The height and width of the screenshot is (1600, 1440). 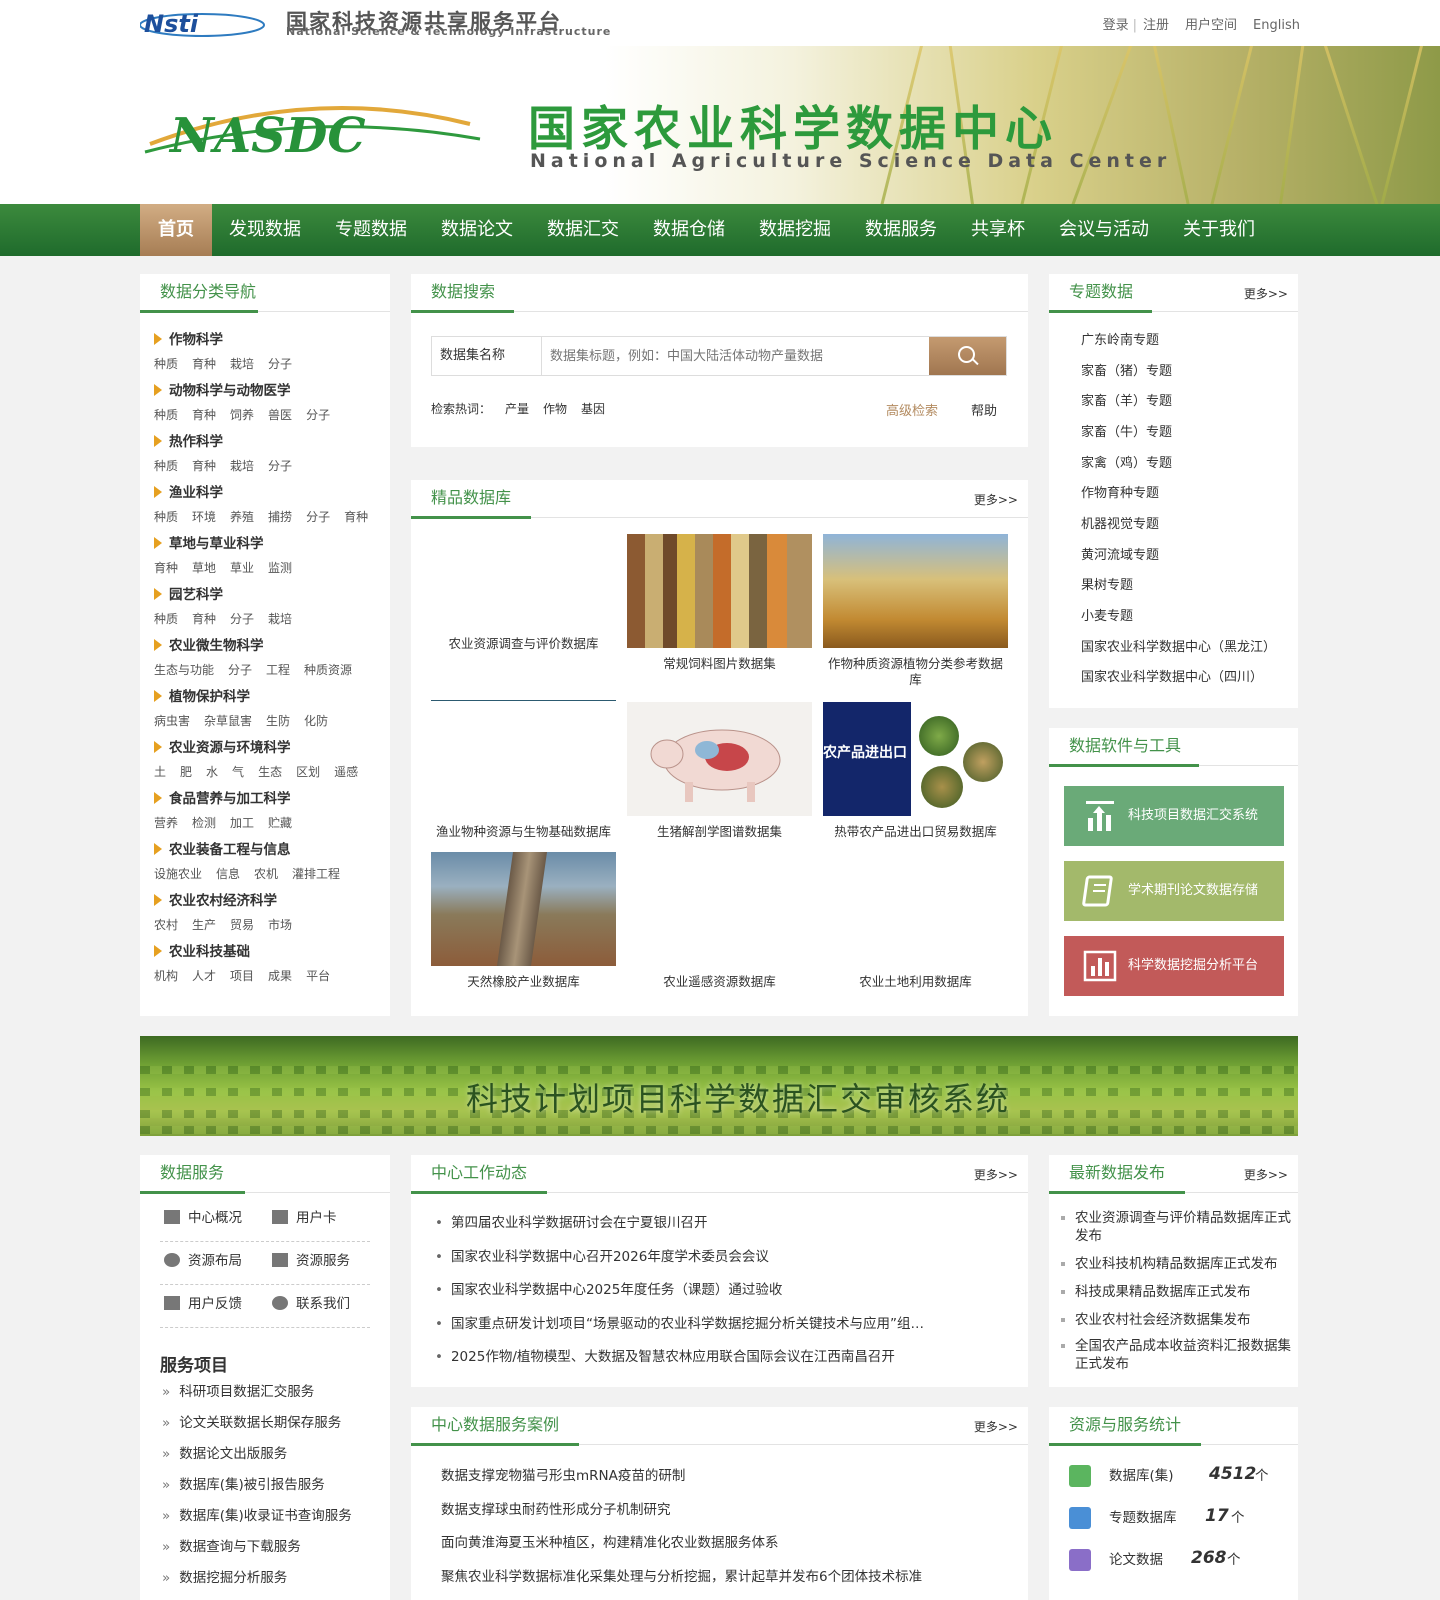 I want to click on subcategory: 肥, so click(x=186, y=772).